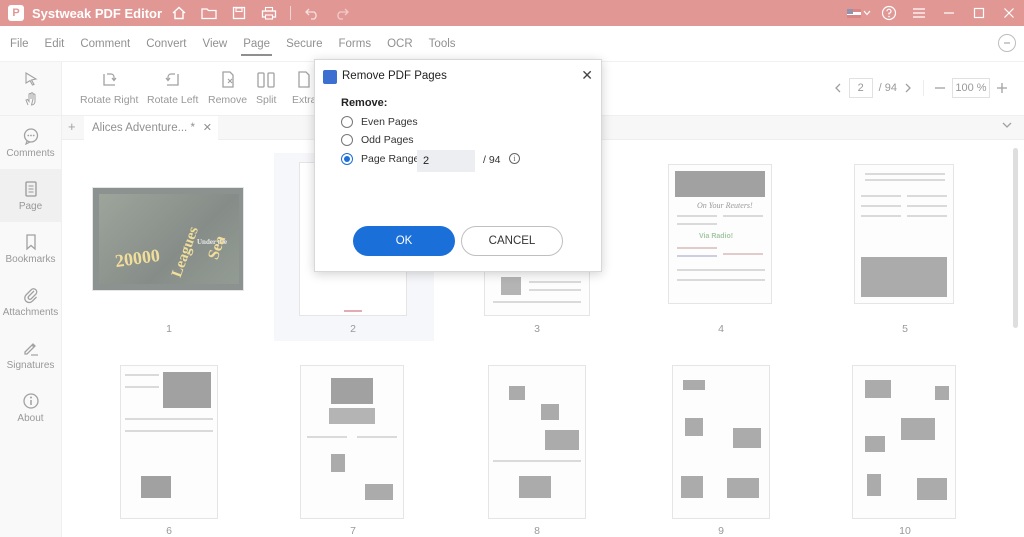  What do you see at coordinates (514, 158) in the screenshot?
I see `info-icon: i` at bounding box center [514, 158].